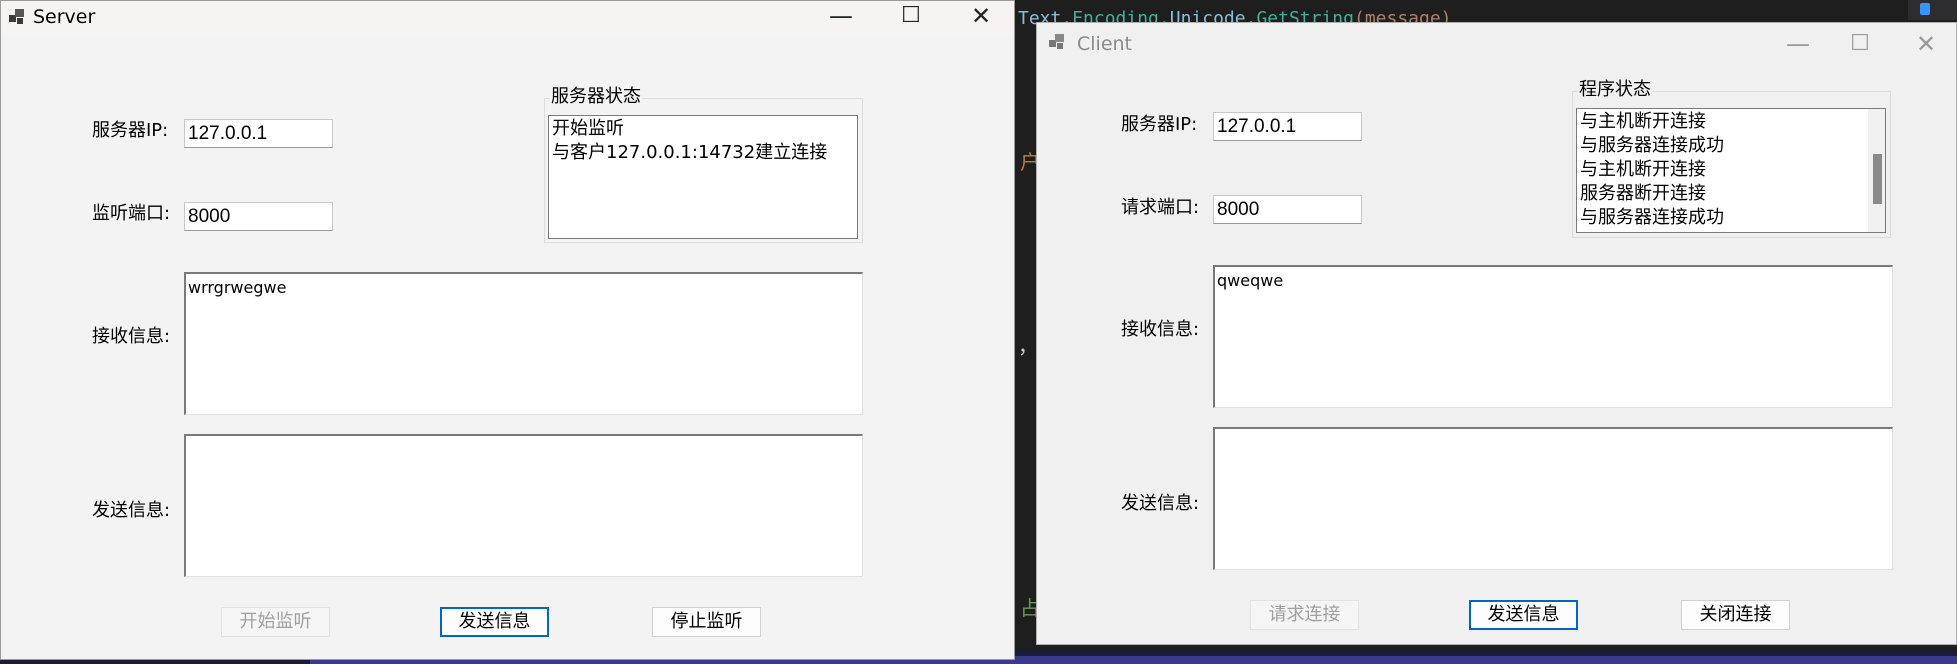 The height and width of the screenshot is (664, 1957). Describe the element at coordinates (523, 343) in the screenshot. I see `receive-textarea: wrrgrwegwe` at that location.